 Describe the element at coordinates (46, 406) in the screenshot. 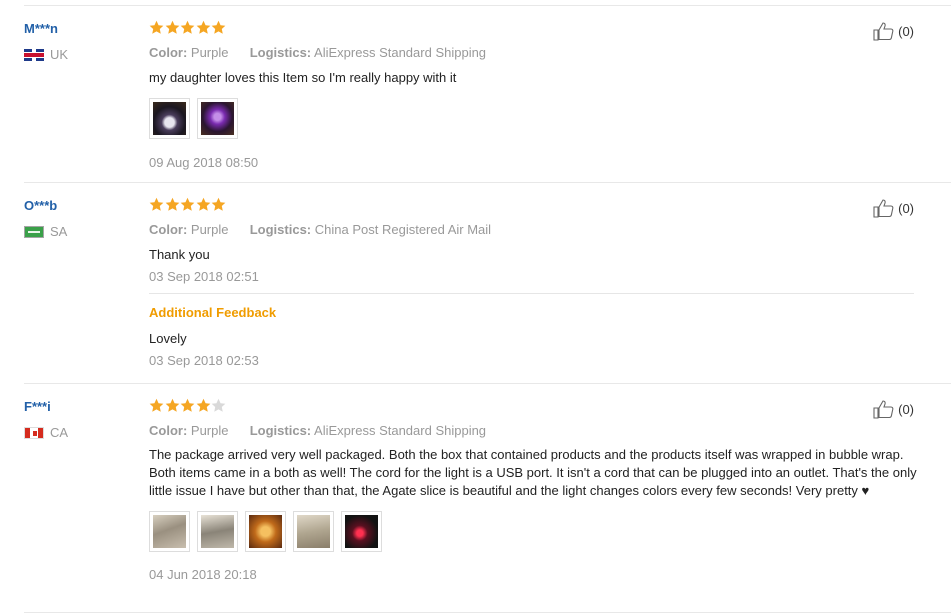

I see `reviewer-name: F***i` at that location.